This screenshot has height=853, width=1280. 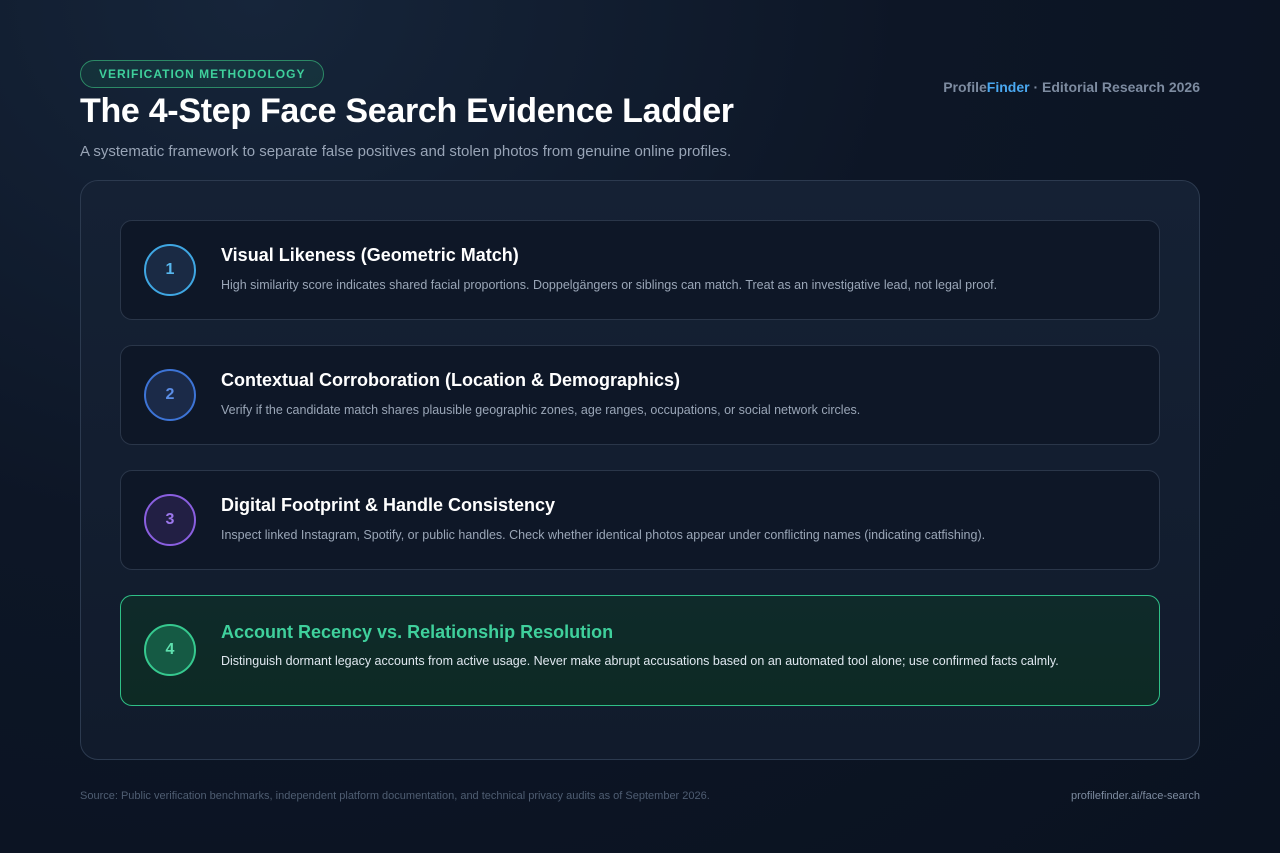 What do you see at coordinates (1114, 87) in the screenshot?
I see `brand-suffix: · Editorial Research 2026` at bounding box center [1114, 87].